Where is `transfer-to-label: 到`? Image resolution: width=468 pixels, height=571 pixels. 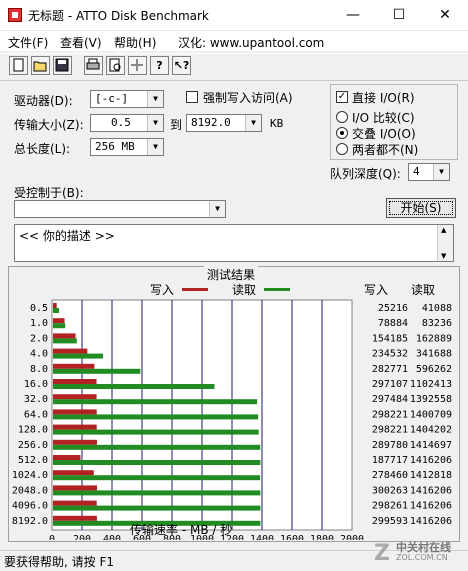
transfer-to-label: 到 is located at coordinates (176, 125).